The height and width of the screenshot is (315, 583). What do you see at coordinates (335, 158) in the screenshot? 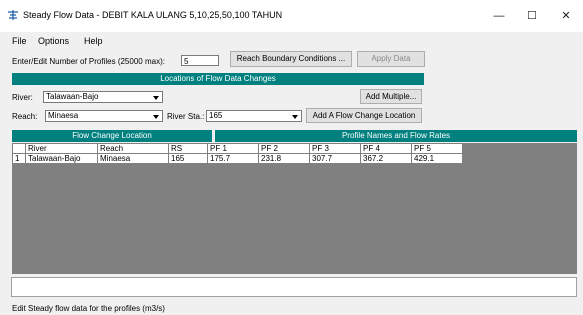
I see `cell-pf3: 307.7` at bounding box center [335, 158].